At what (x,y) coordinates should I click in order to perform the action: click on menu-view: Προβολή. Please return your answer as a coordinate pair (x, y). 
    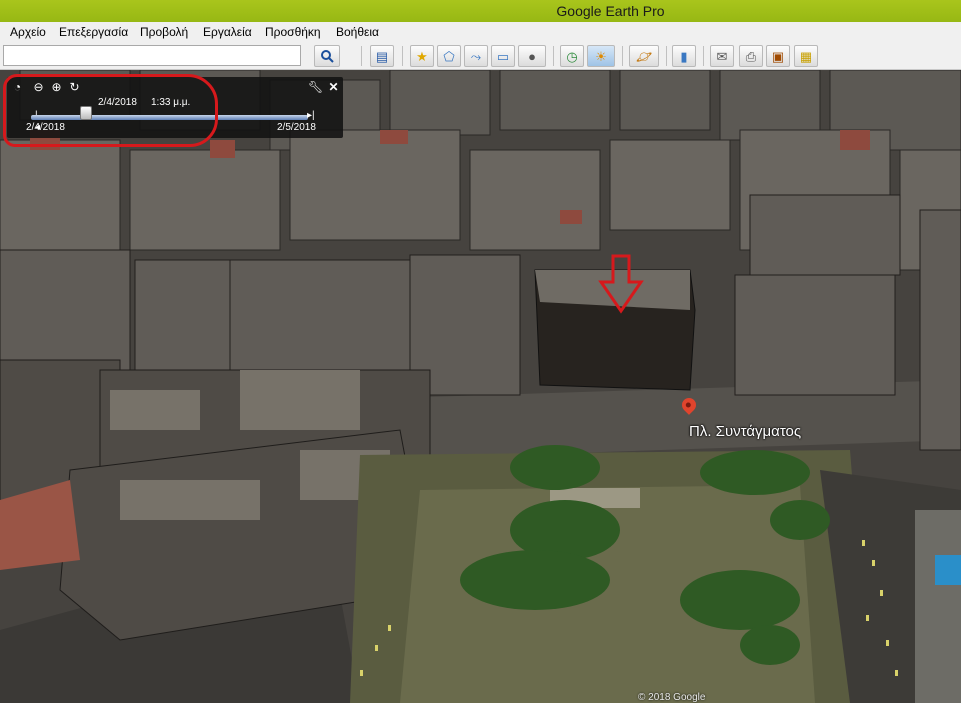
    Looking at the image, I should click on (164, 32).